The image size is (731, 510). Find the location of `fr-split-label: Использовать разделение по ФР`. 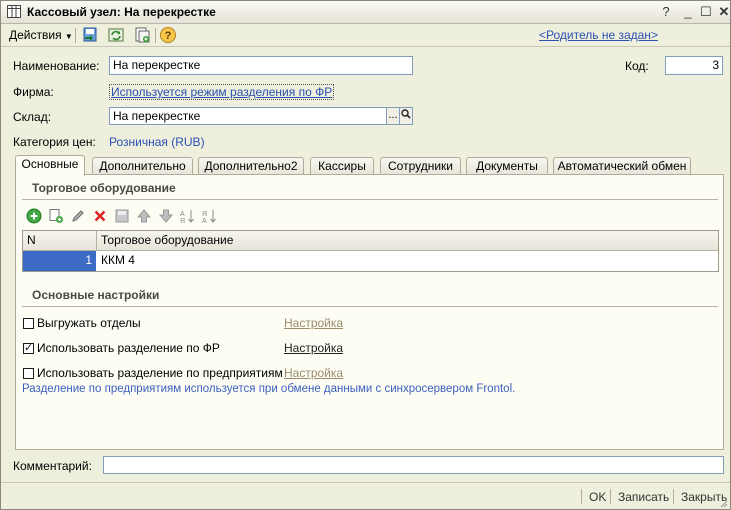

fr-split-label: Использовать разделение по ФР is located at coordinates (128, 348).